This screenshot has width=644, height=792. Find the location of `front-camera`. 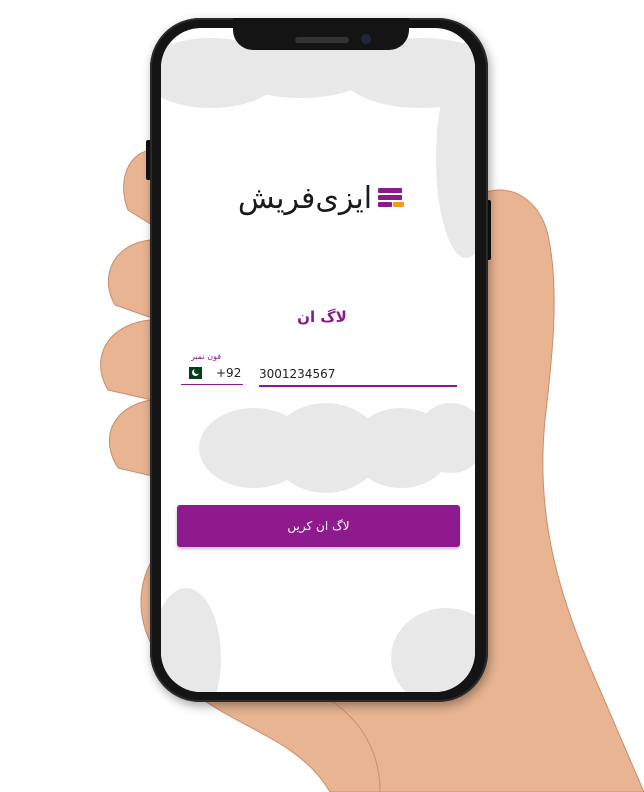

front-camera is located at coordinates (366, 39).